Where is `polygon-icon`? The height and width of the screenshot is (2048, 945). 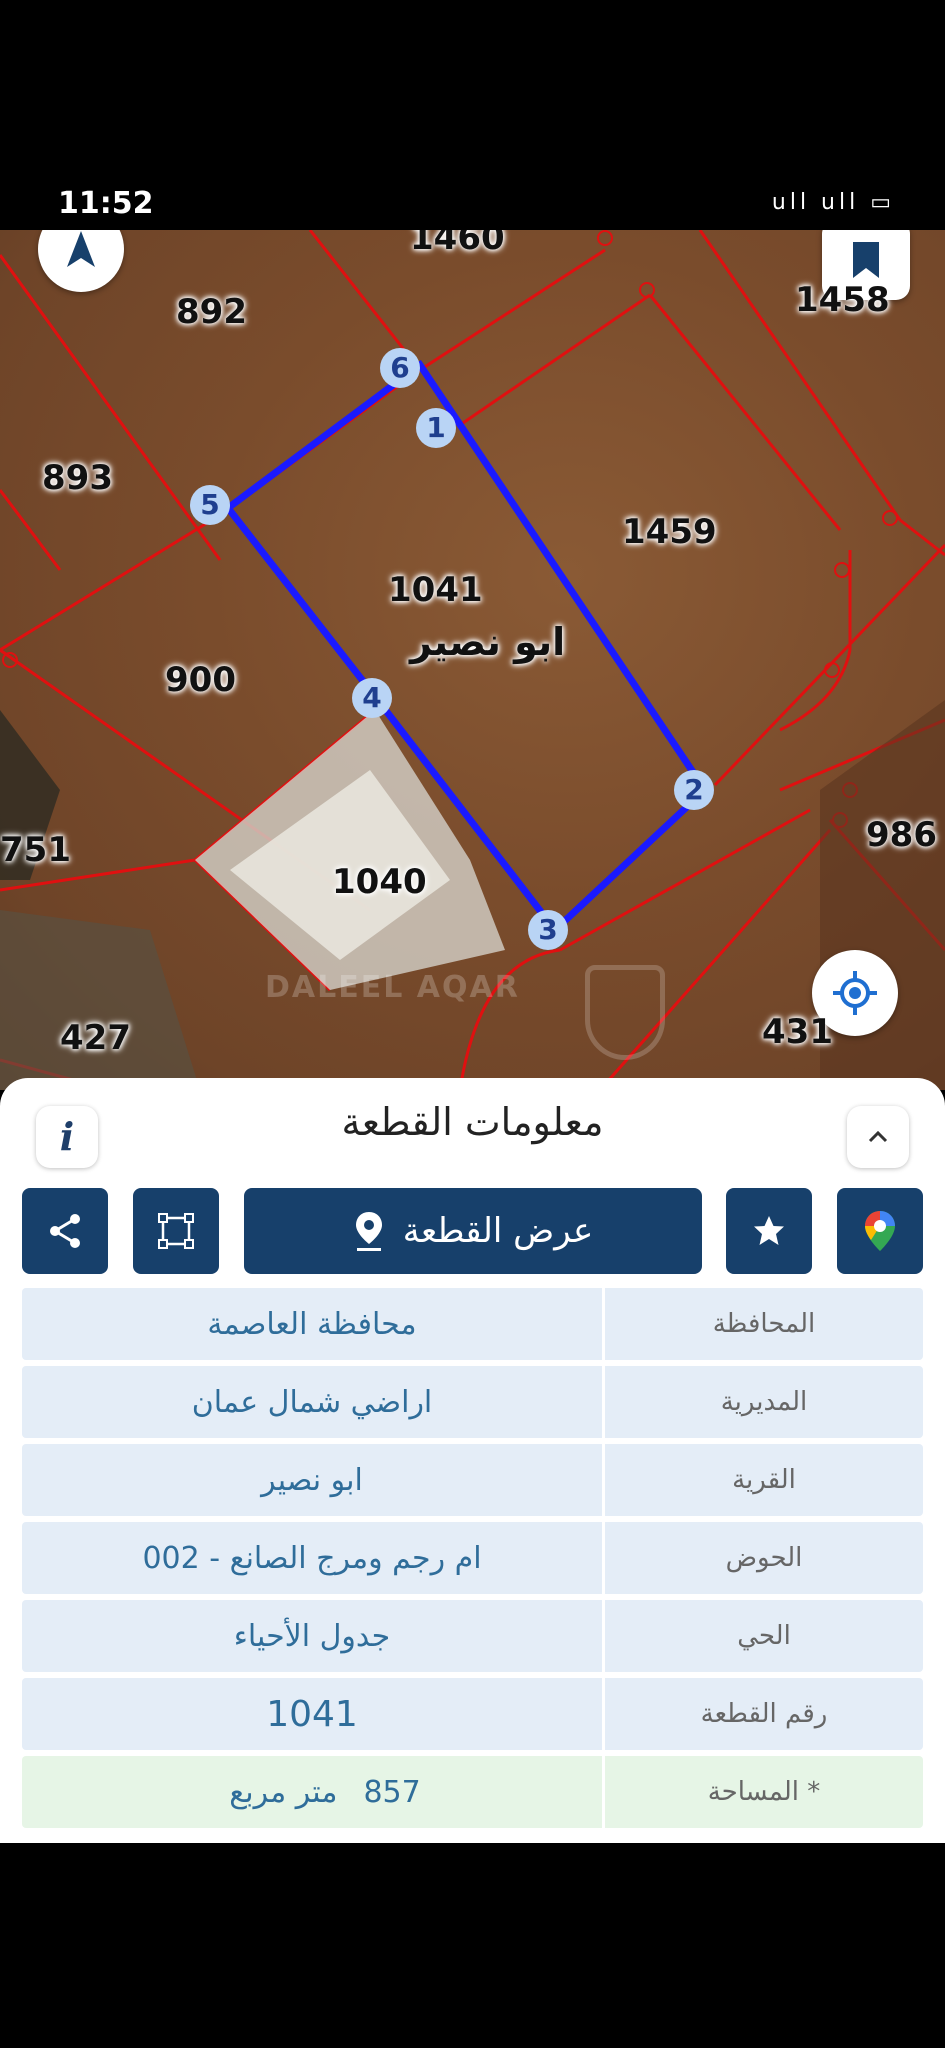 polygon-icon is located at coordinates (176, 1231).